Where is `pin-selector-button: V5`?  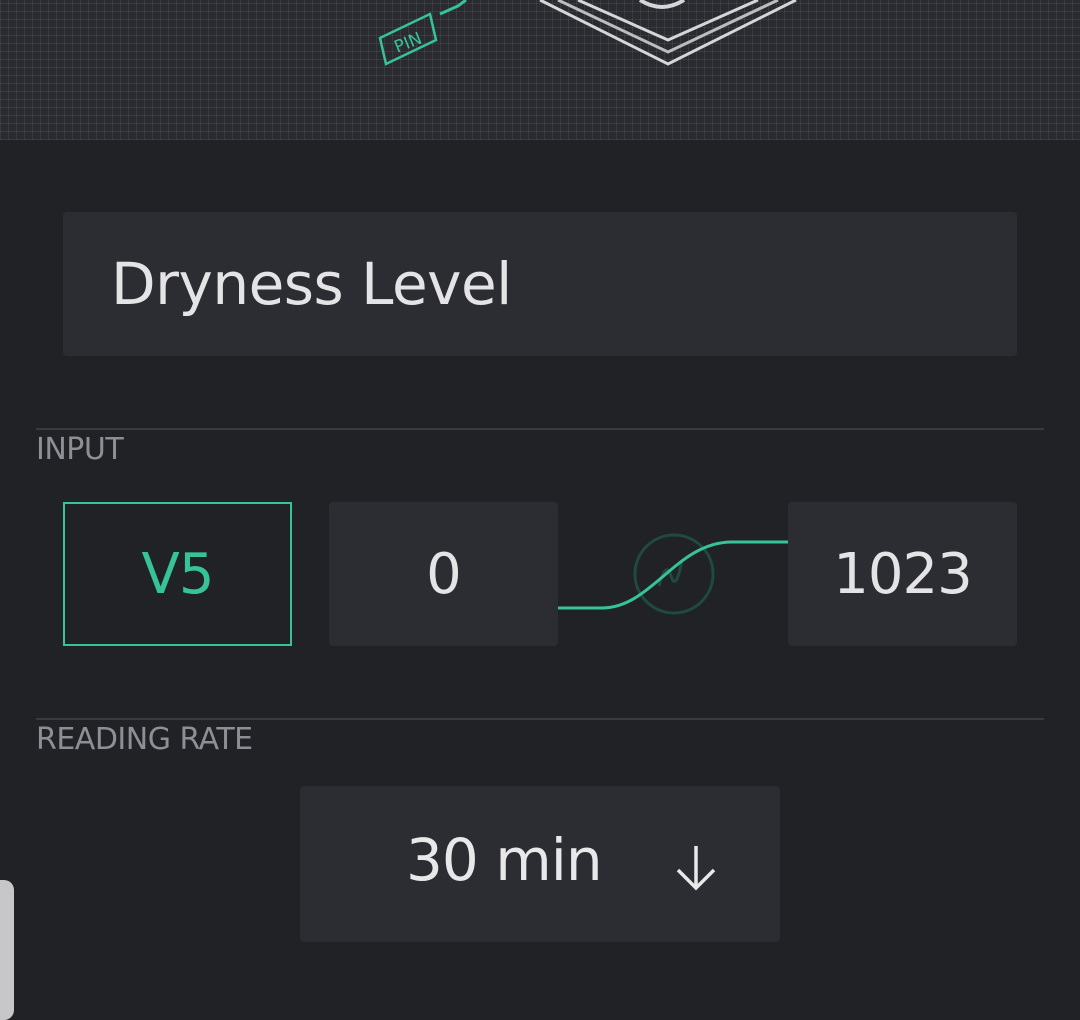 pin-selector-button: V5 is located at coordinates (177, 574).